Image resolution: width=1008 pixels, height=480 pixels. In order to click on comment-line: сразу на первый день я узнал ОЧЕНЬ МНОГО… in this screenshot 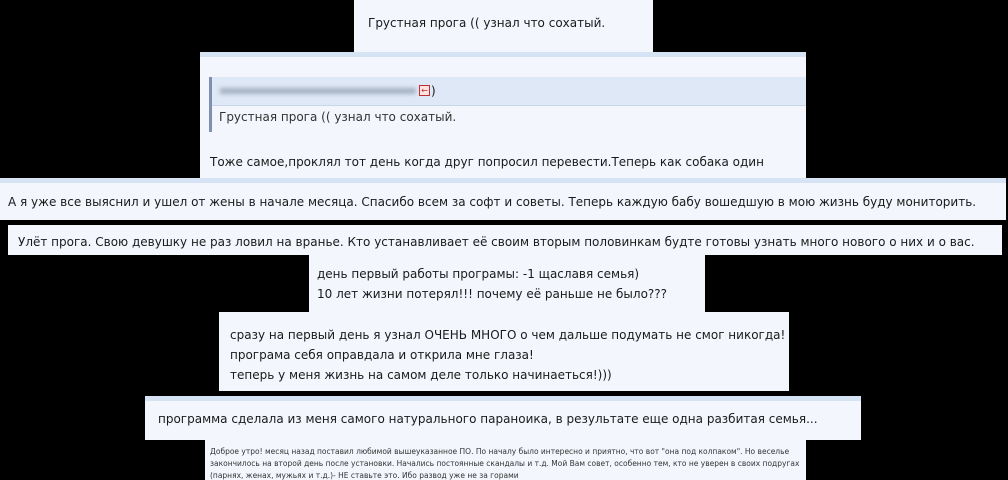, I will do `click(508, 335)`.